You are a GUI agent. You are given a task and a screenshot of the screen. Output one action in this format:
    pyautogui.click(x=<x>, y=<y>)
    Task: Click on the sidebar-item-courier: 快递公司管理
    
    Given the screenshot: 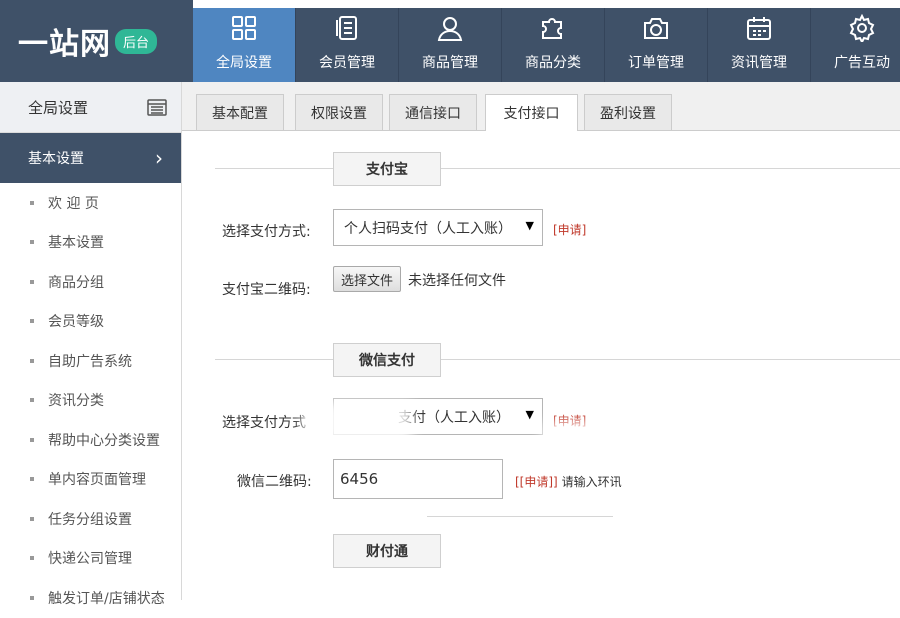 What is the action you would take?
    pyautogui.click(x=90, y=559)
    